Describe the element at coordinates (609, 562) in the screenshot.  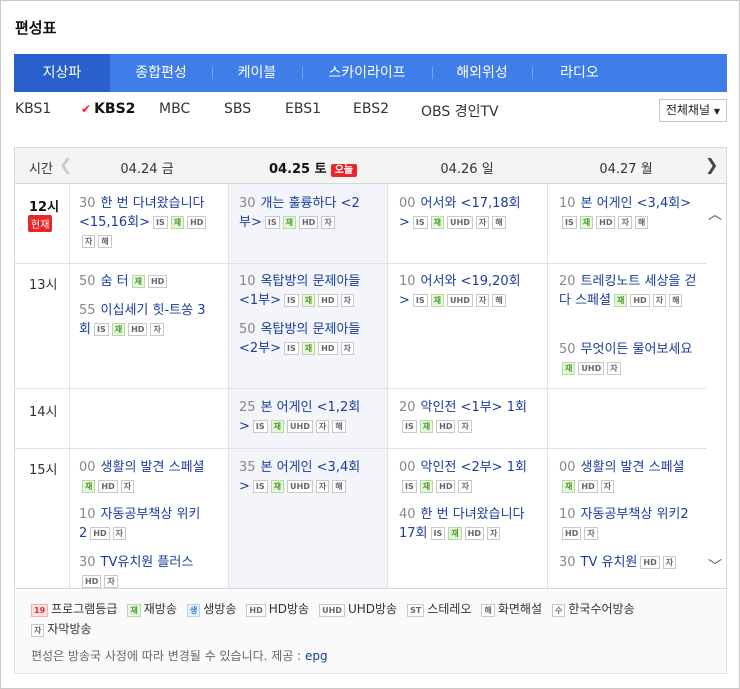
I see `program-title: TV 유치원` at that location.